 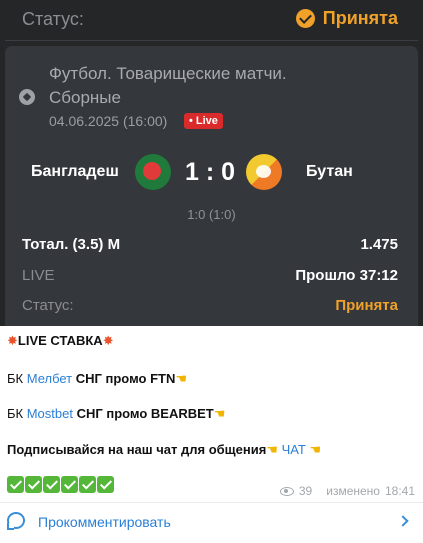 I want to click on top-status-row: Статус: Принята, so click(x=211, y=20).